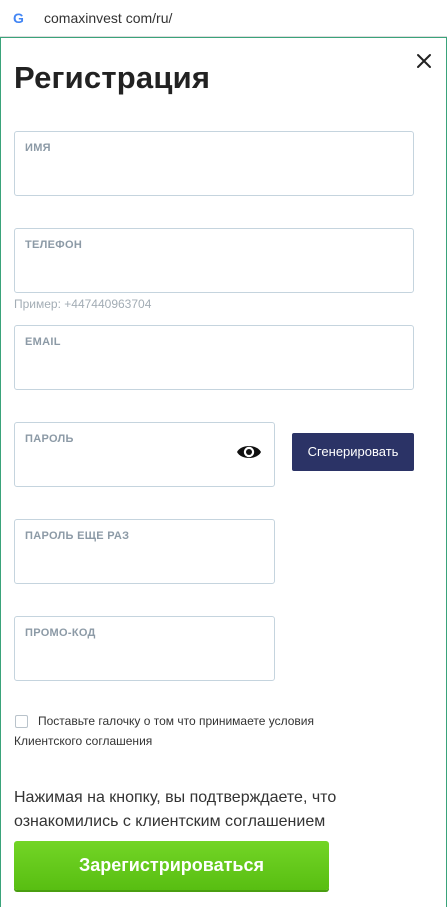 This screenshot has width=447, height=907. I want to click on google-logo-icon: G, so click(18, 18).